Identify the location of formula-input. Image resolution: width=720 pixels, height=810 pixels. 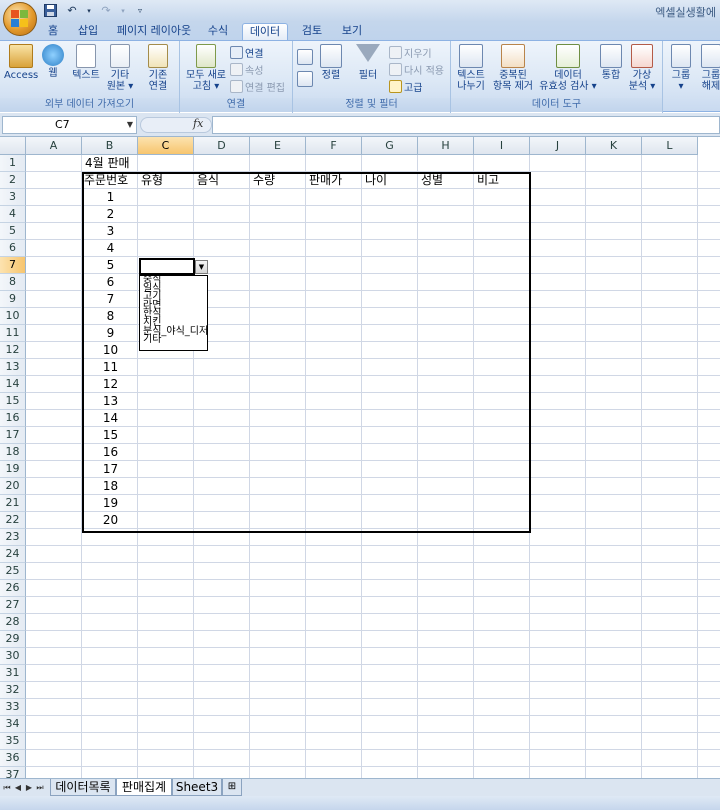
(466, 125).